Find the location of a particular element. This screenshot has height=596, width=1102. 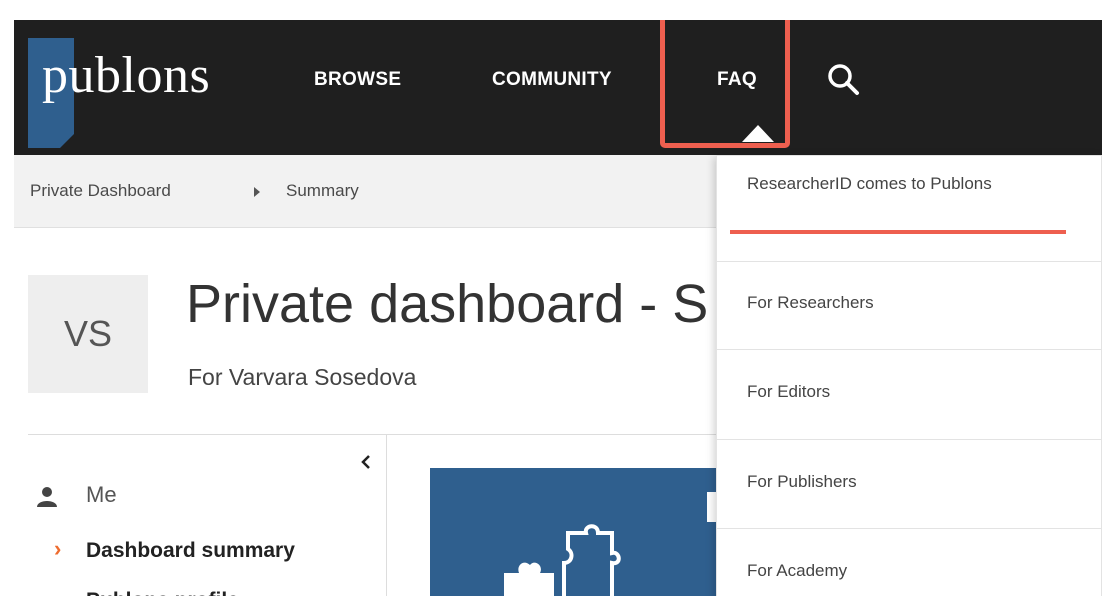

page-title: Private dashboard - S is located at coordinates (447, 304).